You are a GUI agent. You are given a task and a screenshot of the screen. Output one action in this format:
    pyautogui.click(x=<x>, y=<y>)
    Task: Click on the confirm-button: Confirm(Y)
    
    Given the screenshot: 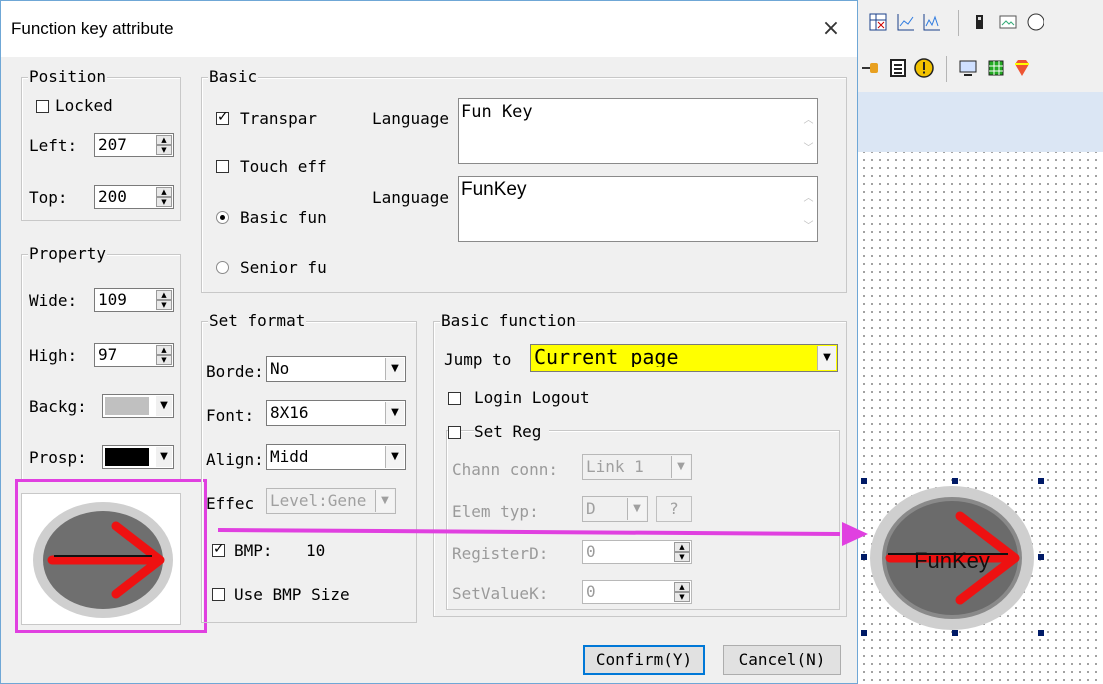 What is the action you would take?
    pyautogui.click(x=644, y=660)
    